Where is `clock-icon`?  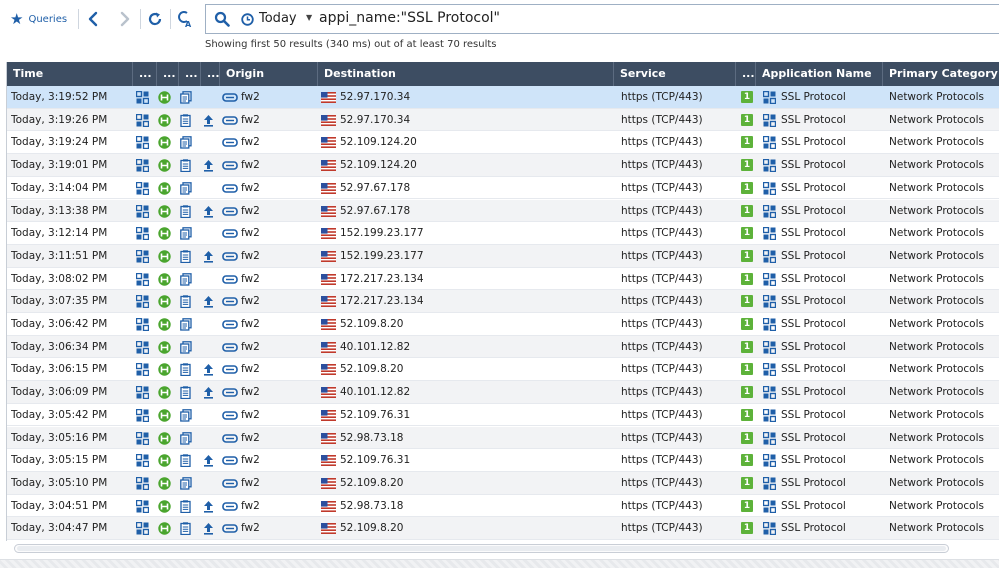 clock-icon is located at coordinates (247, 21).